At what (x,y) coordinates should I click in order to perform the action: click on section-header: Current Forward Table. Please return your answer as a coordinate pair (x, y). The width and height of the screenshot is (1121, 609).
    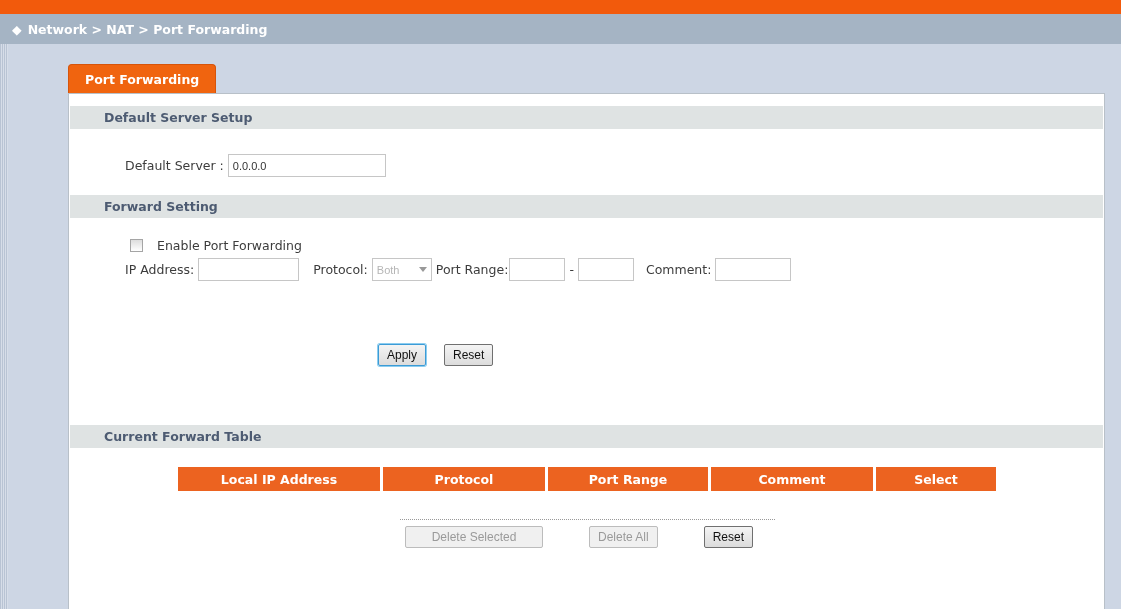
    Looking at the image, I should click on (586, 436).